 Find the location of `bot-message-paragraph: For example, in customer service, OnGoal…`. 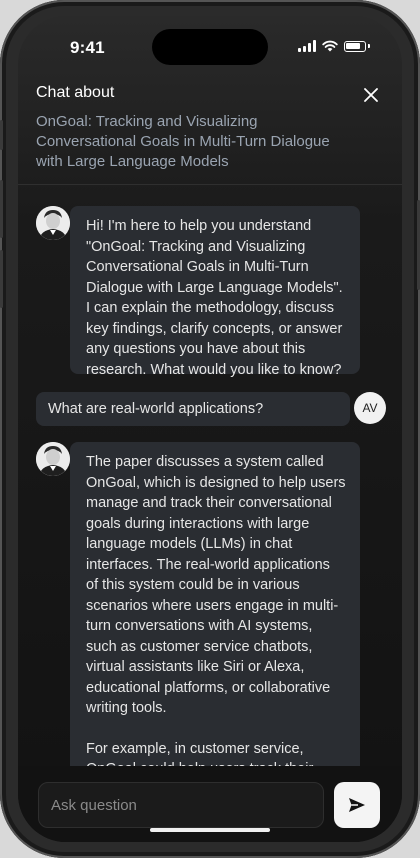

bot-message-paragraph: For example, in customer service, OnGoal… is located at coordinates (199, 753).